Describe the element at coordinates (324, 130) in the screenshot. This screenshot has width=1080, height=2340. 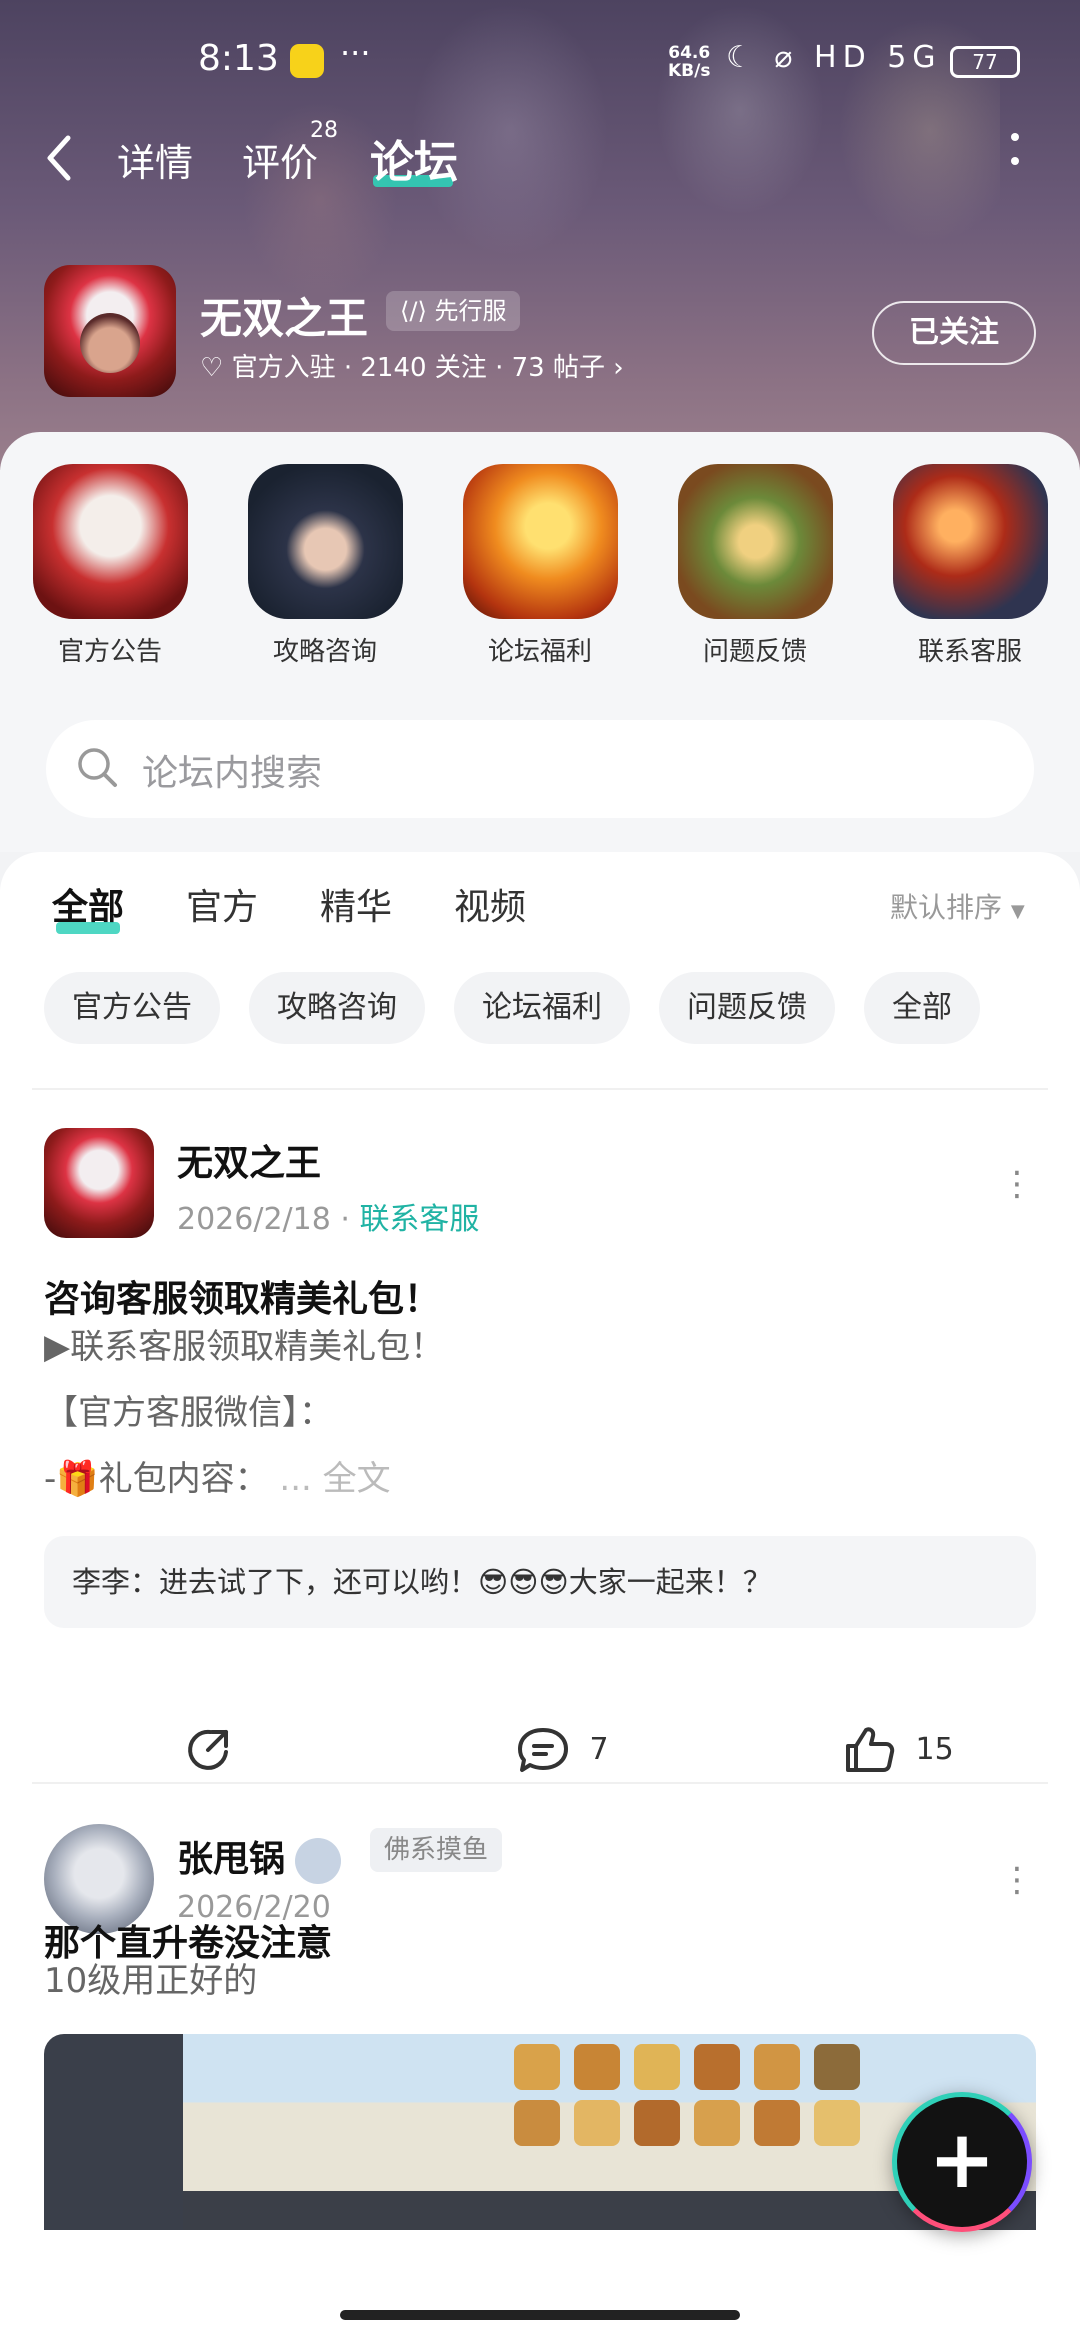
I see `reviews-count-badge: 28` at that location.